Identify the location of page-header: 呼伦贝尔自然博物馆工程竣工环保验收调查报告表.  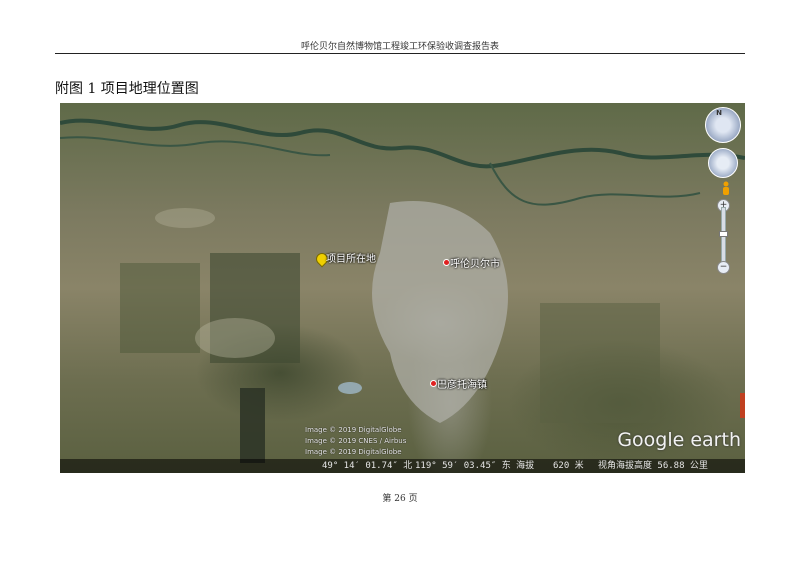
(399, 47).